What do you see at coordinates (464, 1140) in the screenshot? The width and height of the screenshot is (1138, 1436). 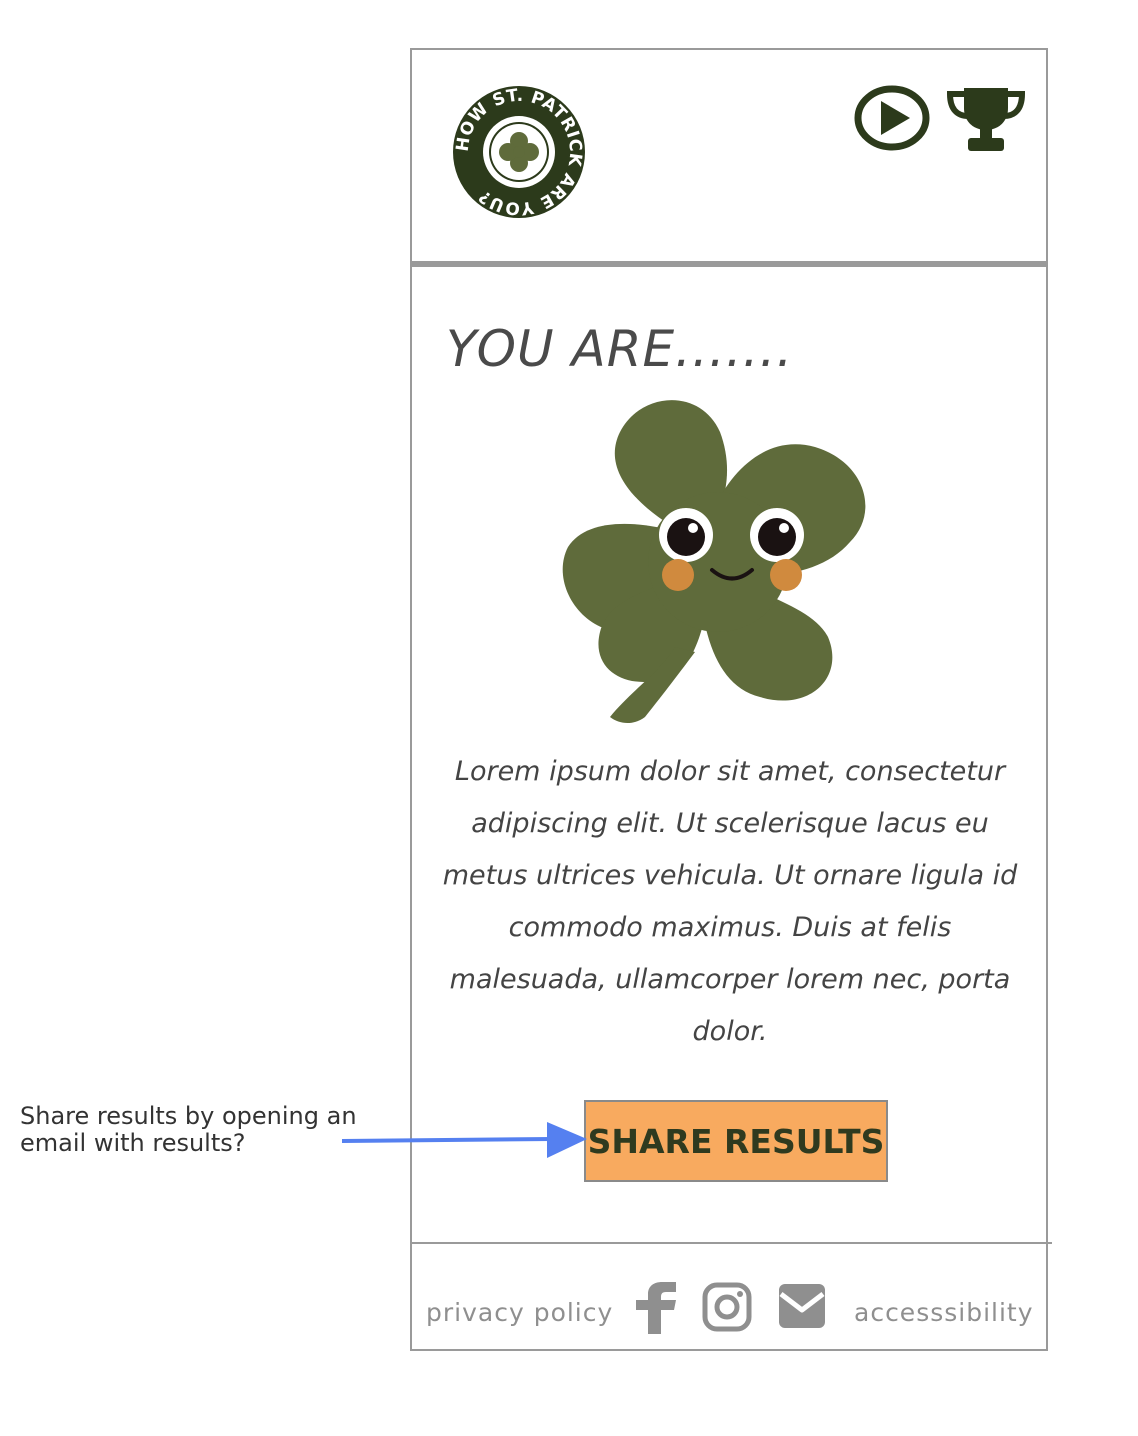 I see `annotation-arrow-icon` at bounding box center [464, 1140].